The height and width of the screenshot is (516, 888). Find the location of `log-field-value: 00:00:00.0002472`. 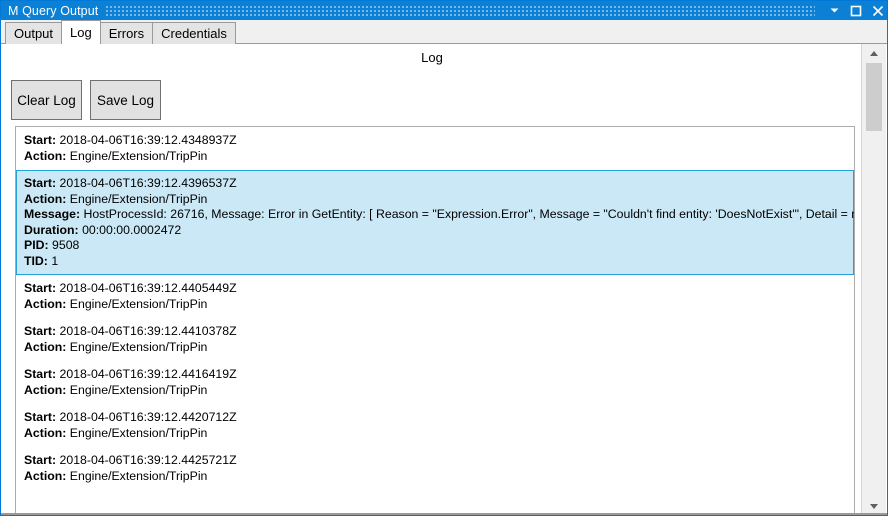

log-field-value: 00:00:00.0002472 is located at coordinates (130, 229).